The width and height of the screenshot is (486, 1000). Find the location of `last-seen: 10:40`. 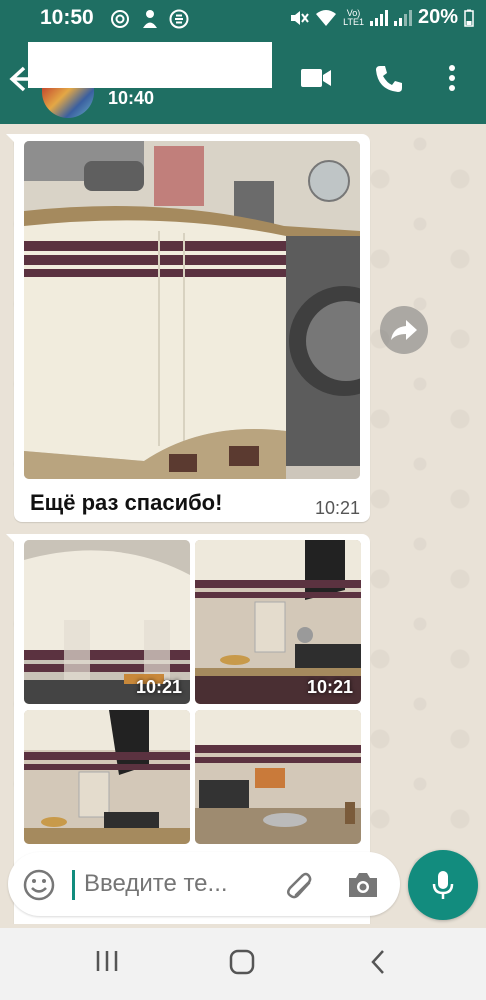

last-seen: 10:40 is located at coordinates (131, 98).